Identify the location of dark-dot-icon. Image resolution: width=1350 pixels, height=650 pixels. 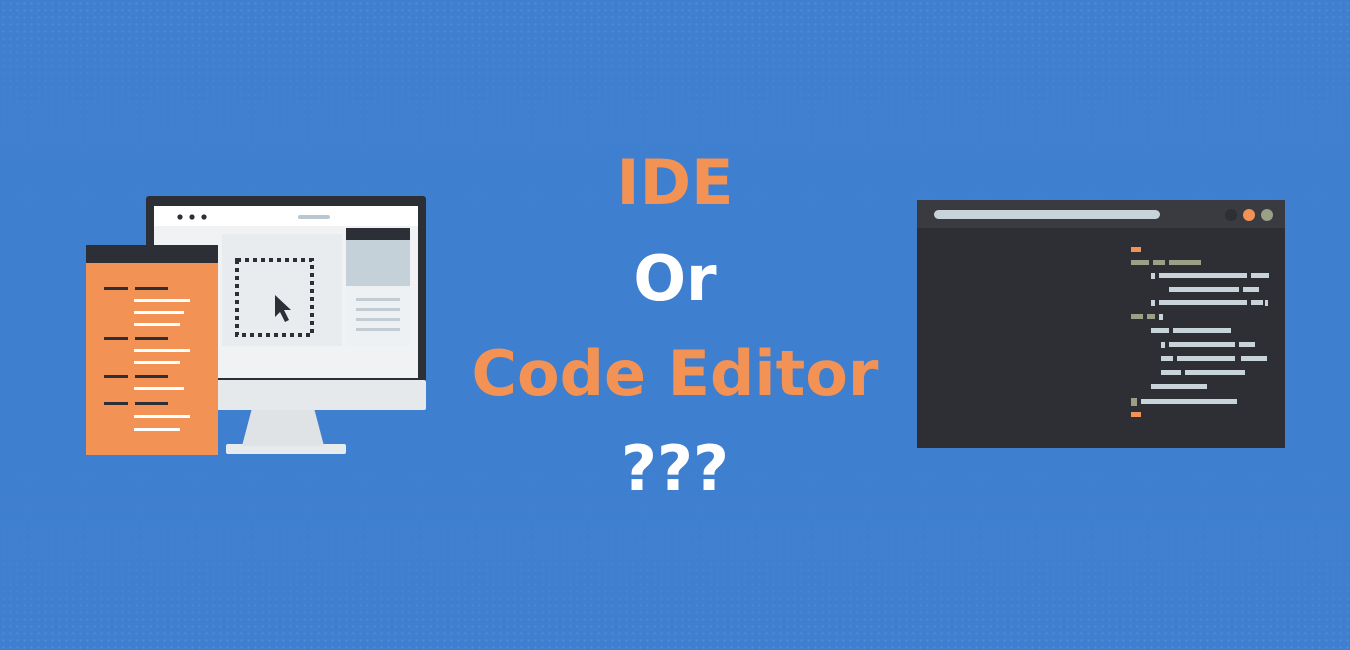
(1231, 215).